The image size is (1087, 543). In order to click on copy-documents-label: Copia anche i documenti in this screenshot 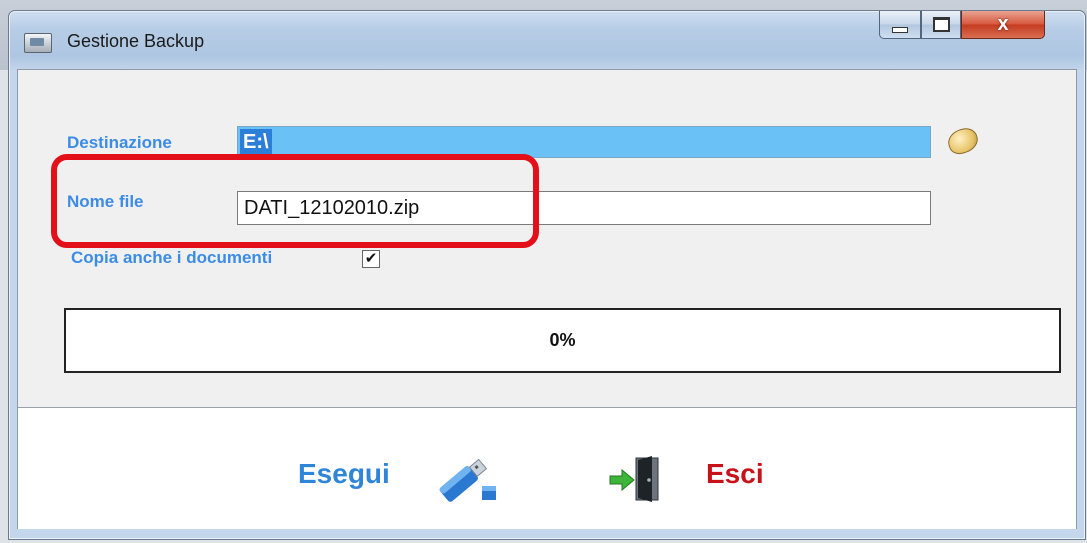, I will do `click(172, 257)`.